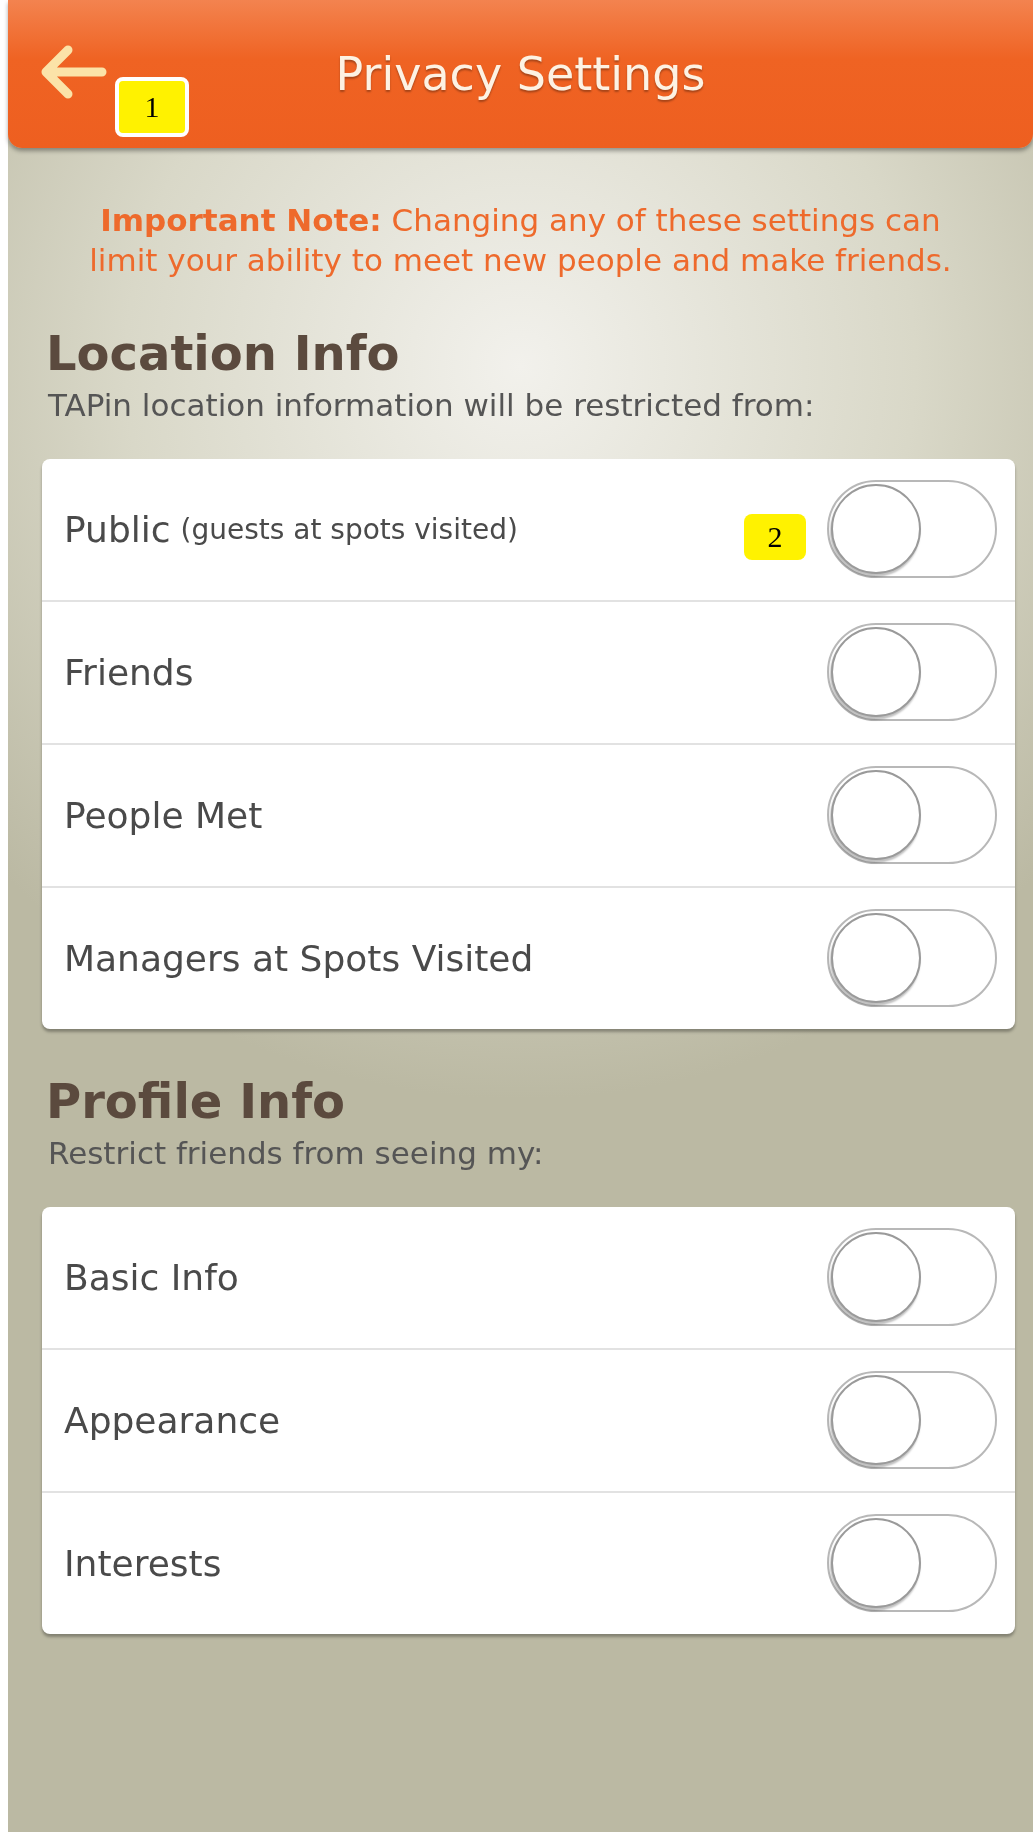 The image size is (1033, 1832). What do you see at coordinates (173, 1420) in the screenshot?
I see `setting-label: Appearance` at bounding box center [173, 1420].